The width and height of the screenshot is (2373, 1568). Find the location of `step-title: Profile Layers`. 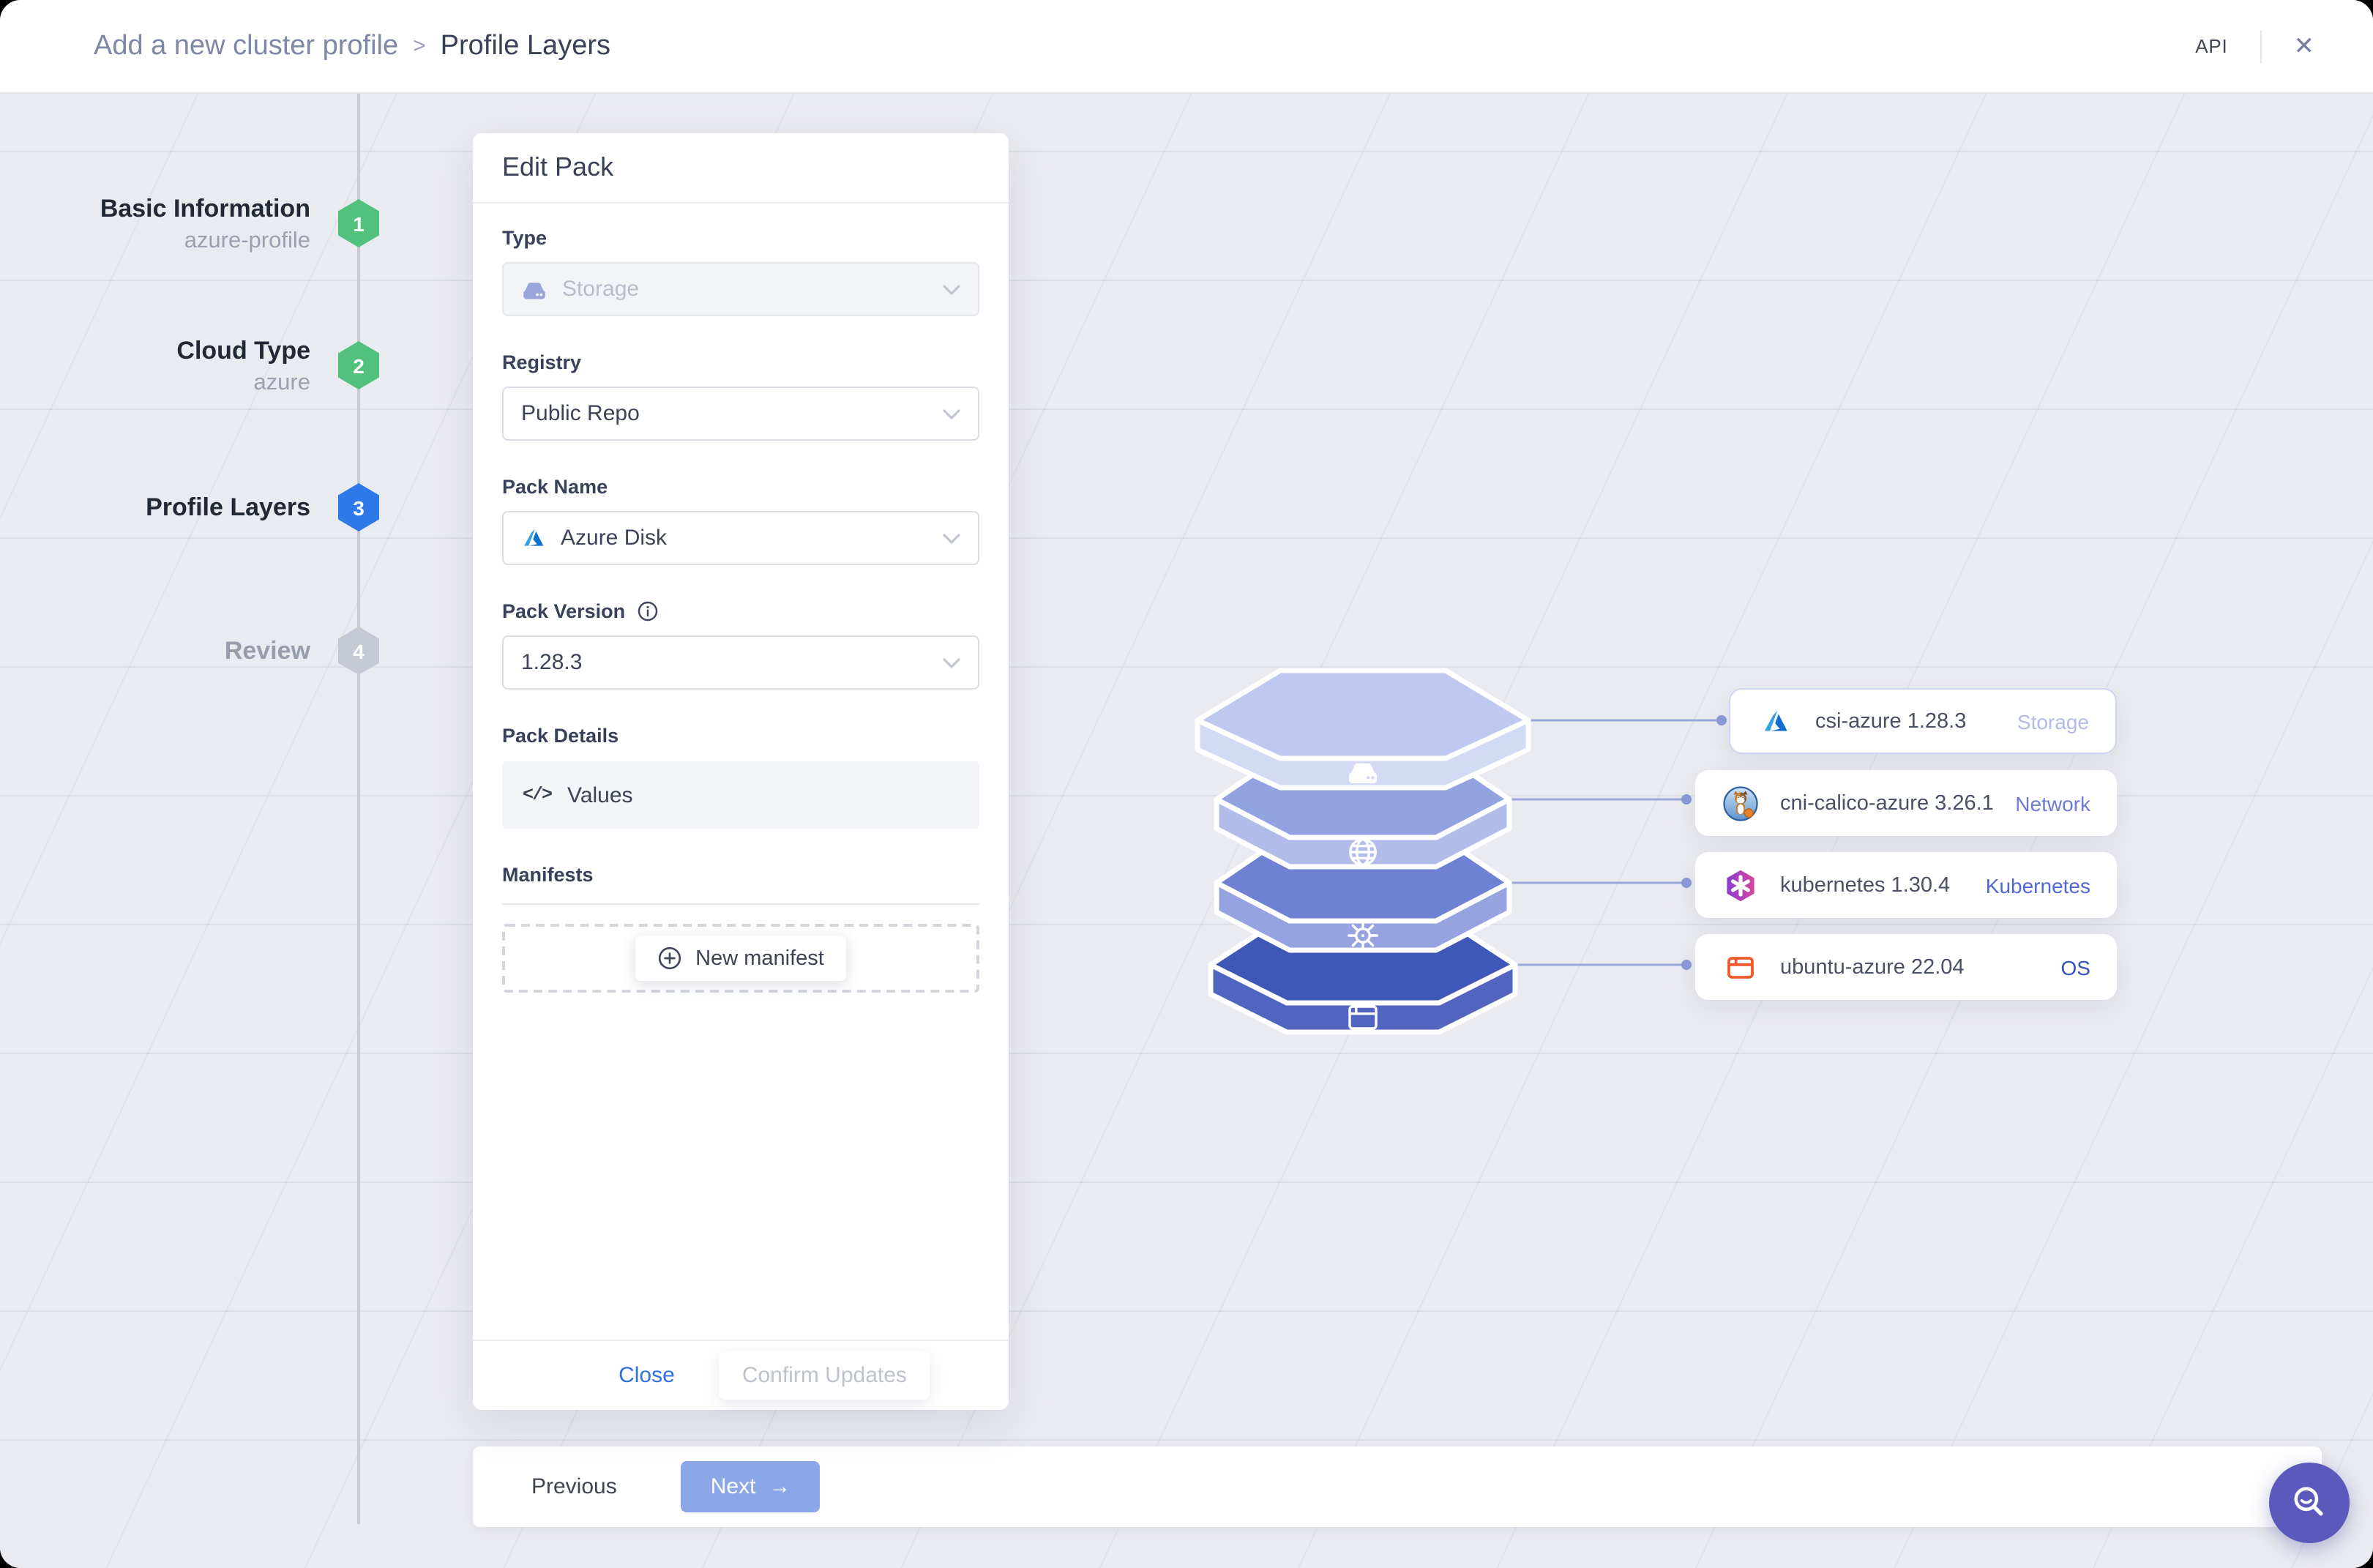

step-title: Profile Layers is located at coordinates (228, 507).